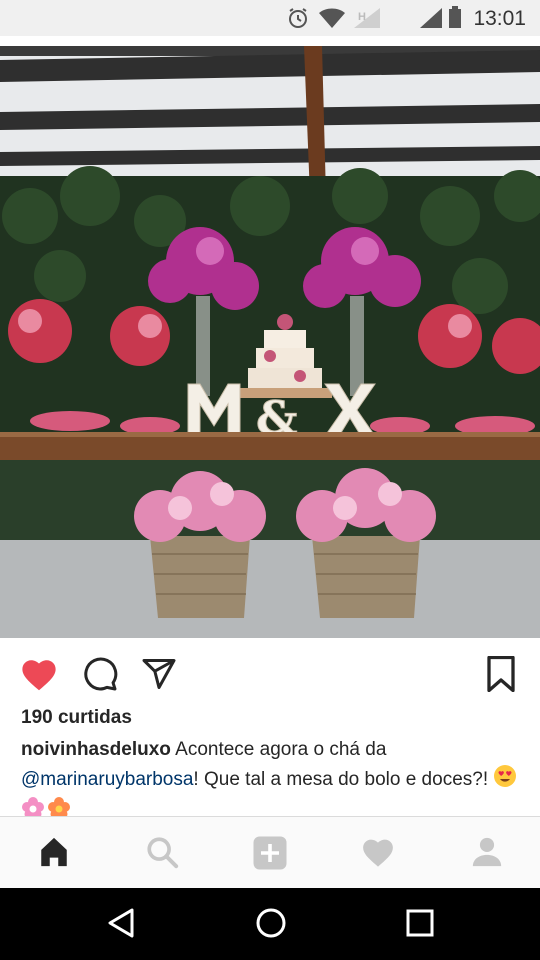 The image size is (540, 960). I want to click on back-icon, so click(121, 925).